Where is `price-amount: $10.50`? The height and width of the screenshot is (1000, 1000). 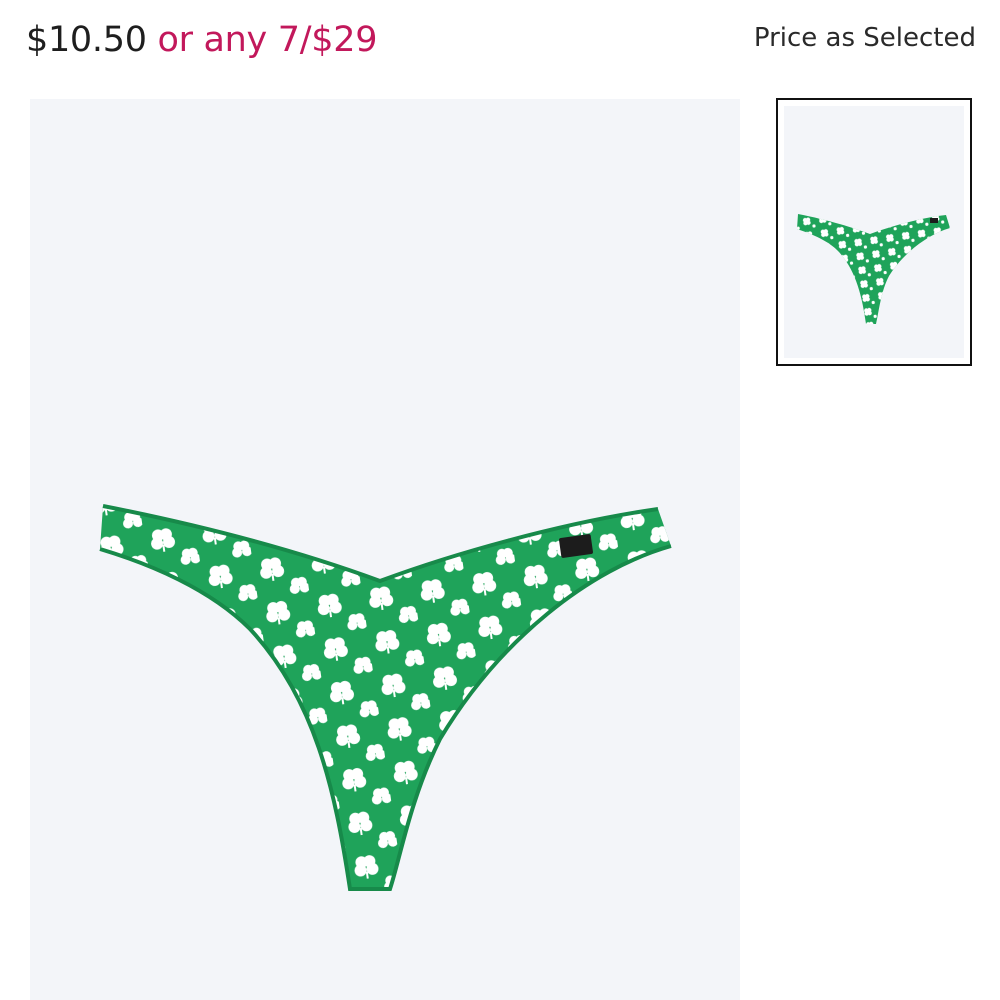 price-amount: $10.50 is located at coordinates (86, 40).